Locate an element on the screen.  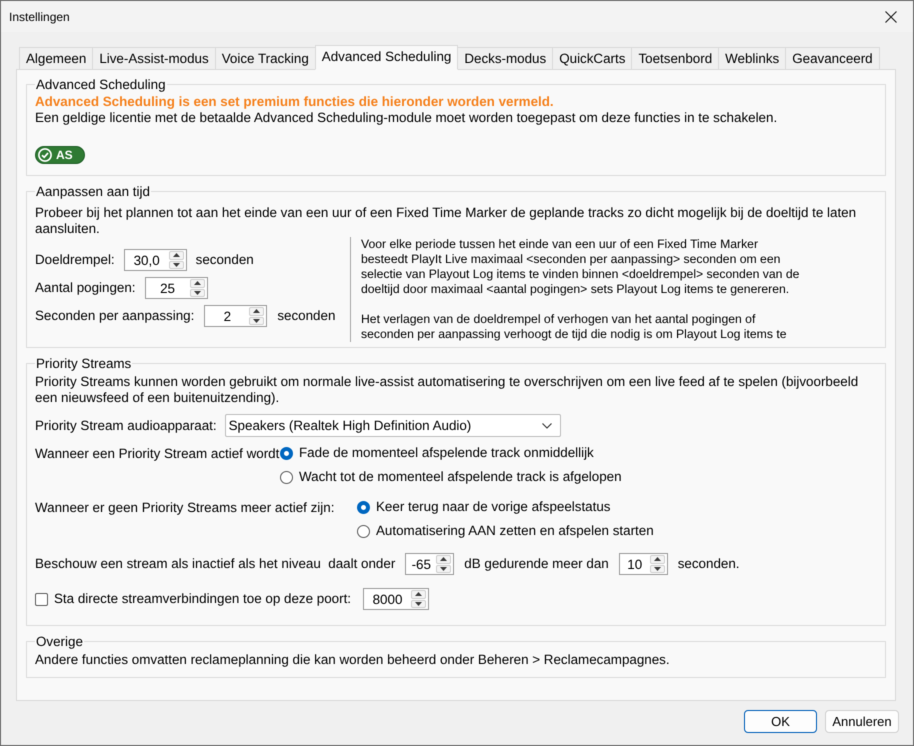
description-text: Een geldige licentie met de betaalde Advanced Scheduling-module moet worden toegepast om deze functies in te schakelen. is located at coordinates (406, 118).